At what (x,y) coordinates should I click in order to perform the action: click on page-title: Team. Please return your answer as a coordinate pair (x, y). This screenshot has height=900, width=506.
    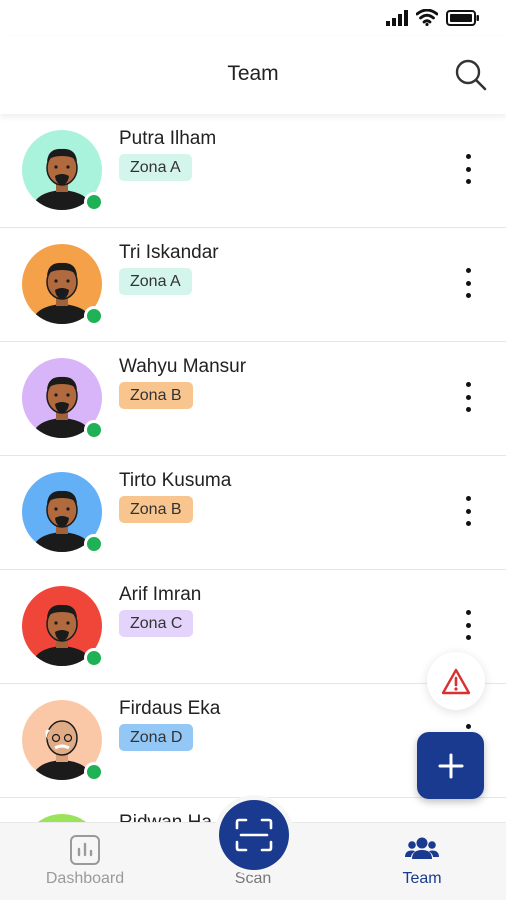
    Looking at the image, I should click on (253, 73).